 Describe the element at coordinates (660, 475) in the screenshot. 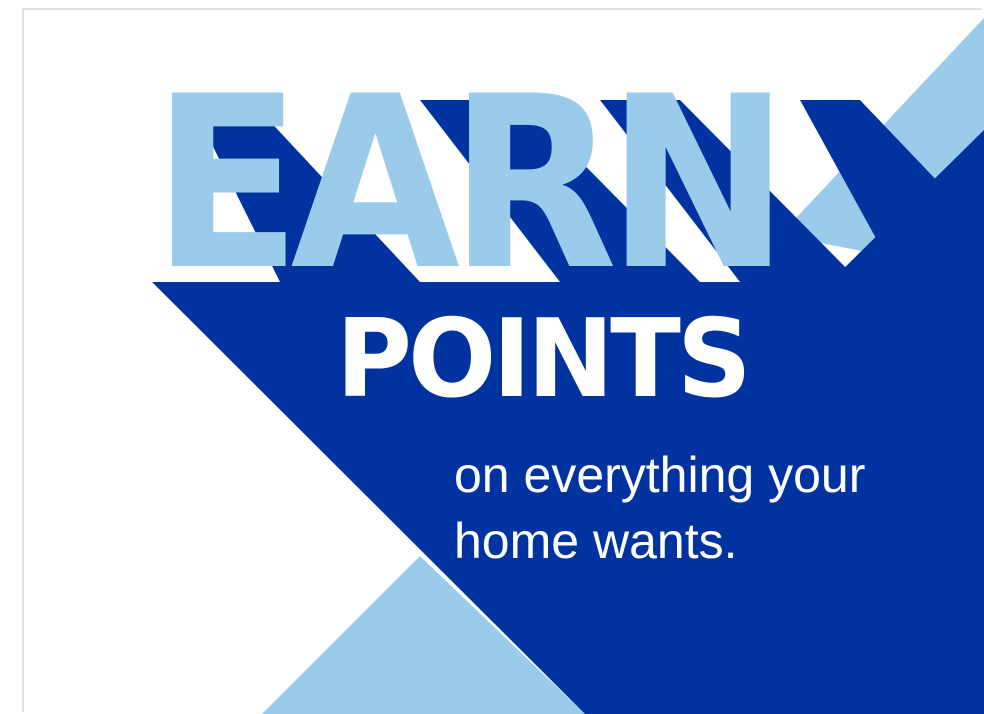

I see `tagline-line-1: on everything your` at that location.